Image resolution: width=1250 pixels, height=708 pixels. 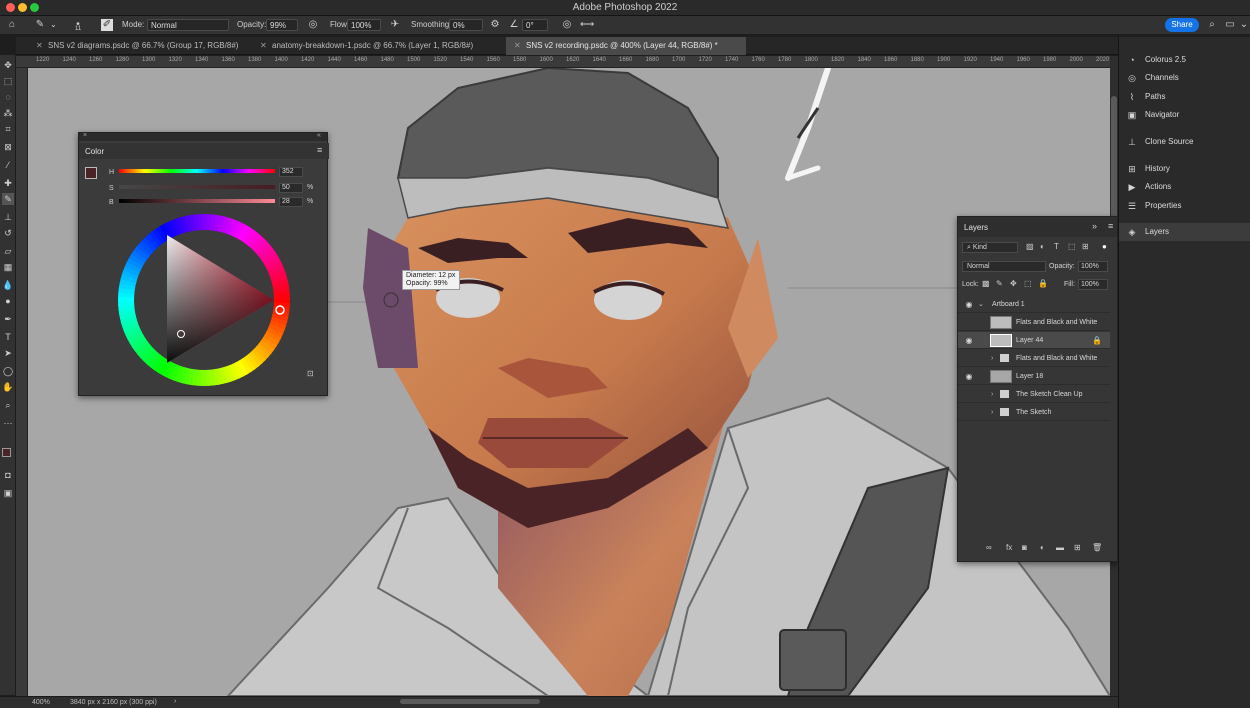 I want to click on pressure-size-icon: ◎, so click(x=567, y=25).